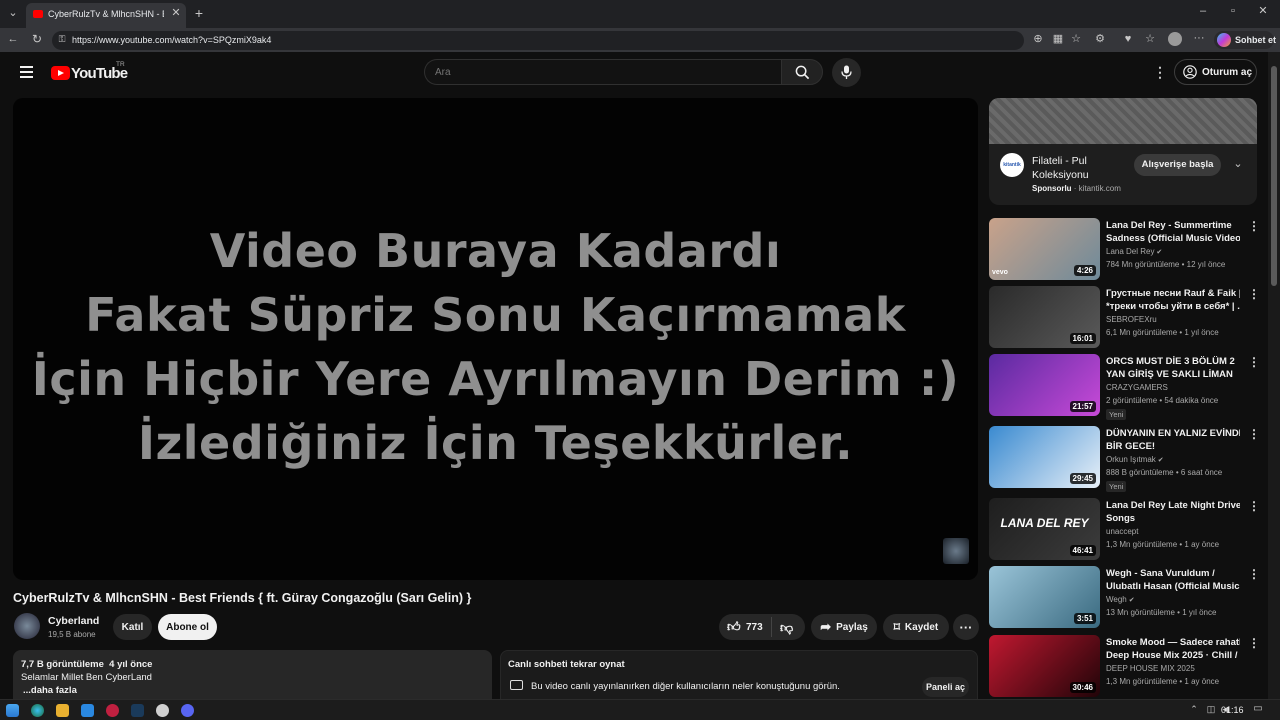 This screenshot has height=720, width=1280. I want to click on related-channel-name: DEEP HOUSE MIX 2025, so click(1150, 668).